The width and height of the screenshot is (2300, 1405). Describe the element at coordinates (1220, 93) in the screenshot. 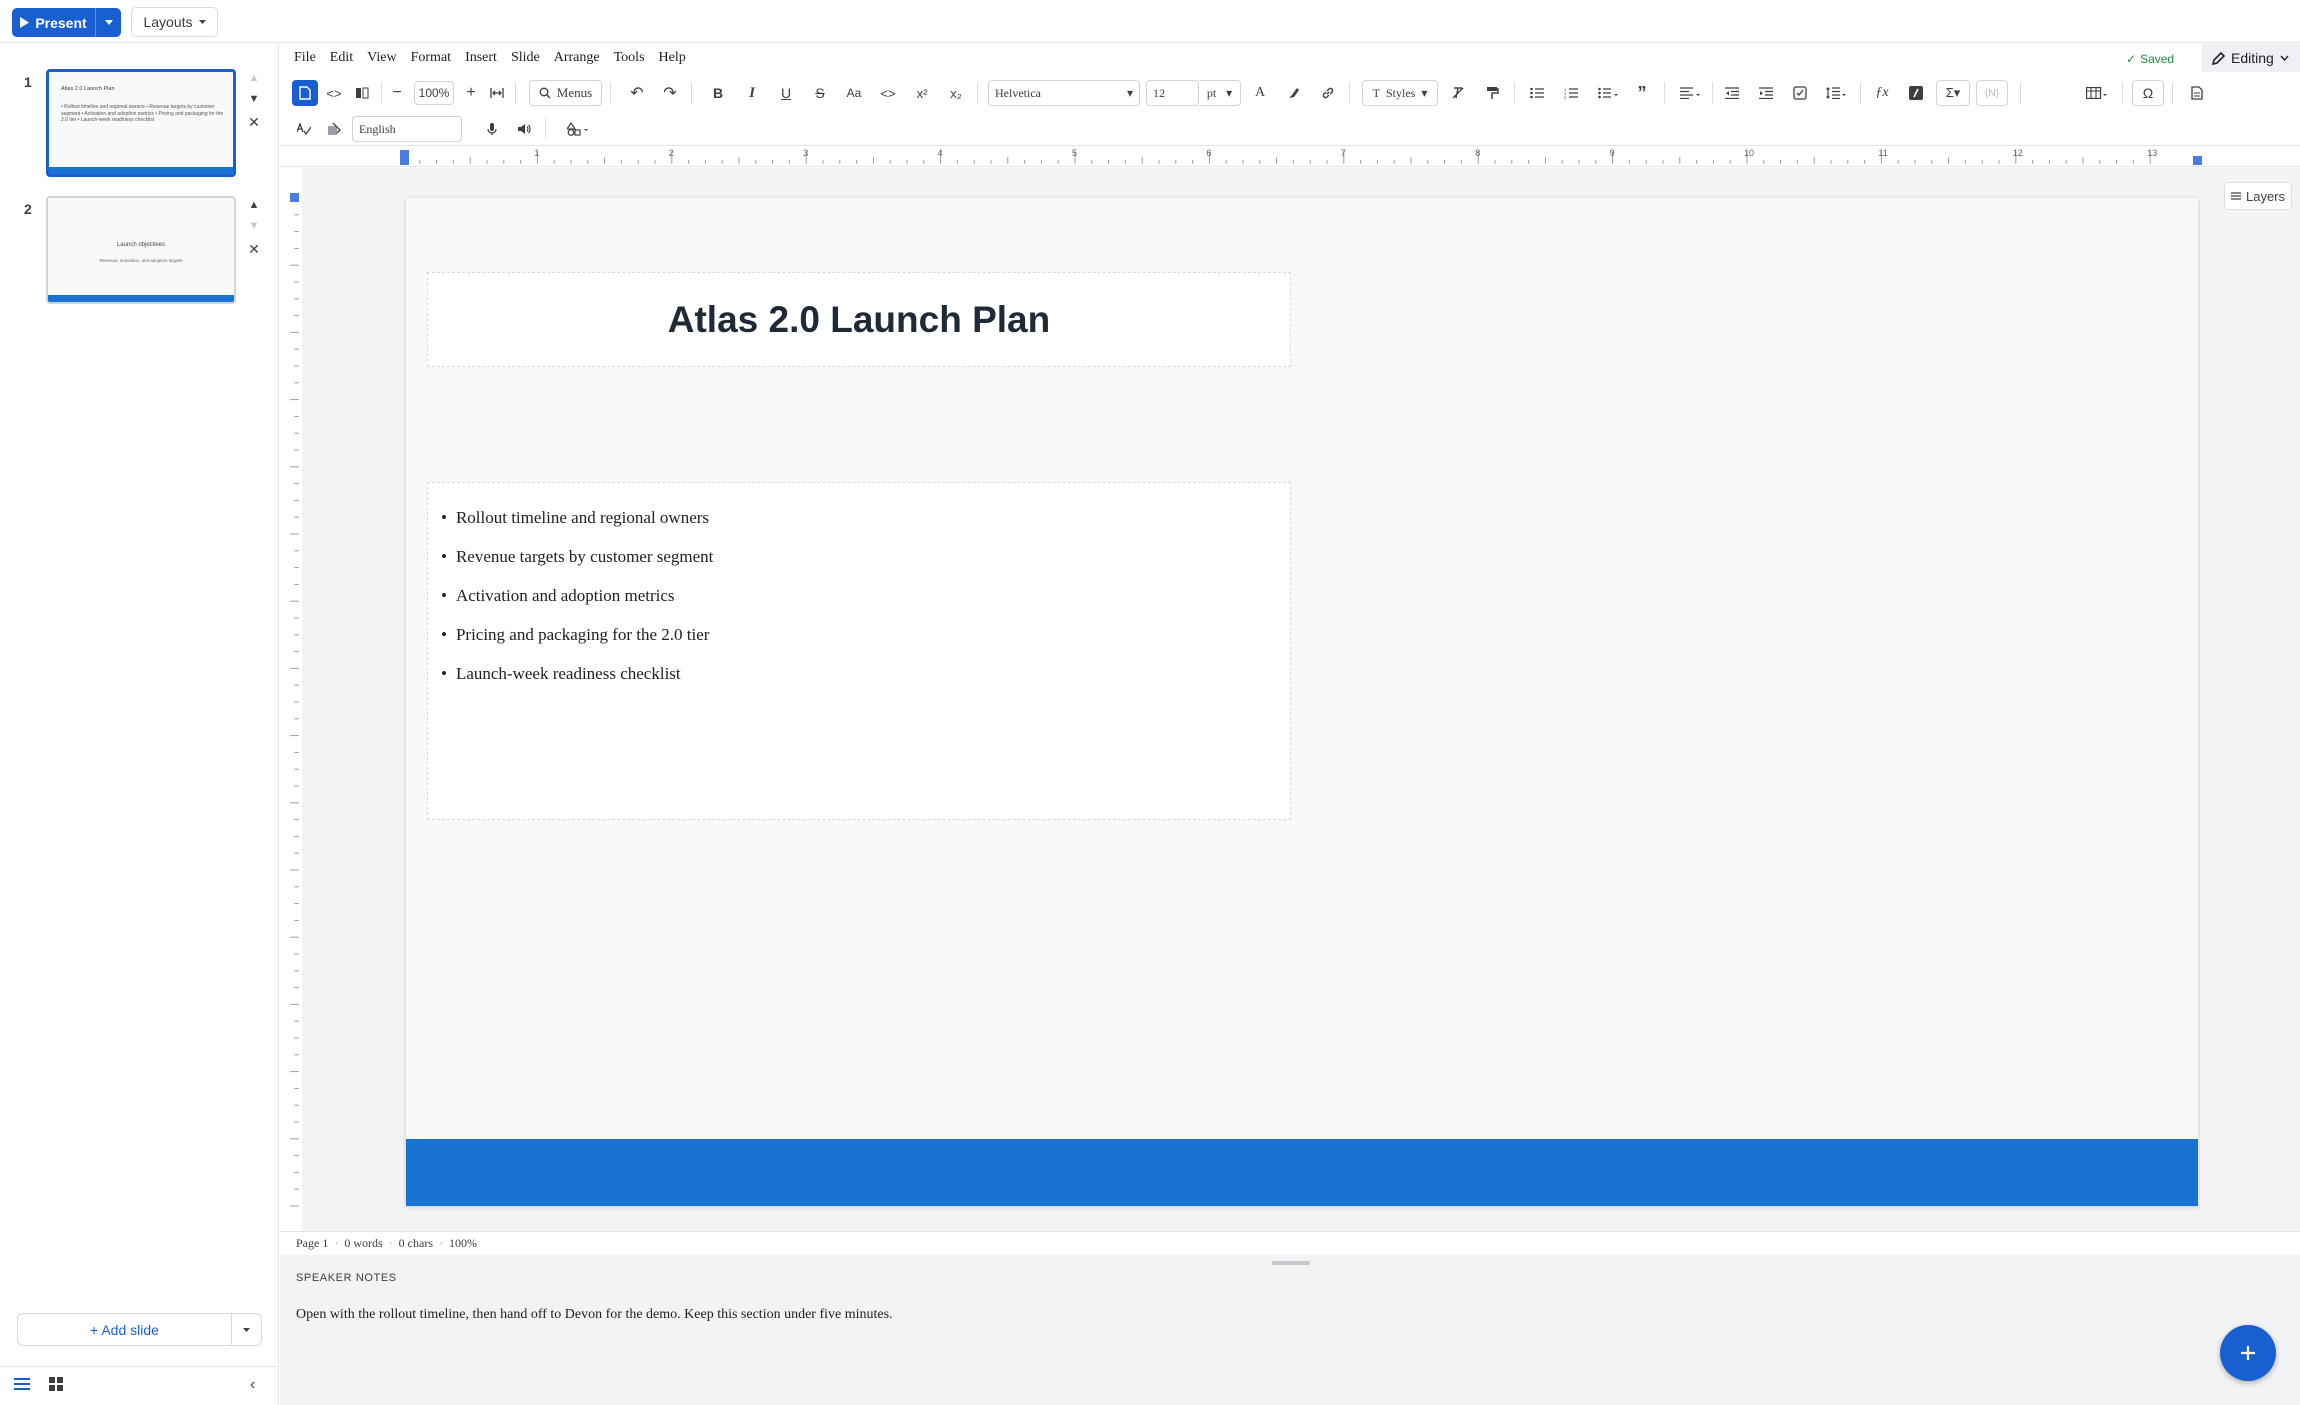

I see `font-unit-select: pt ▾` at that location.